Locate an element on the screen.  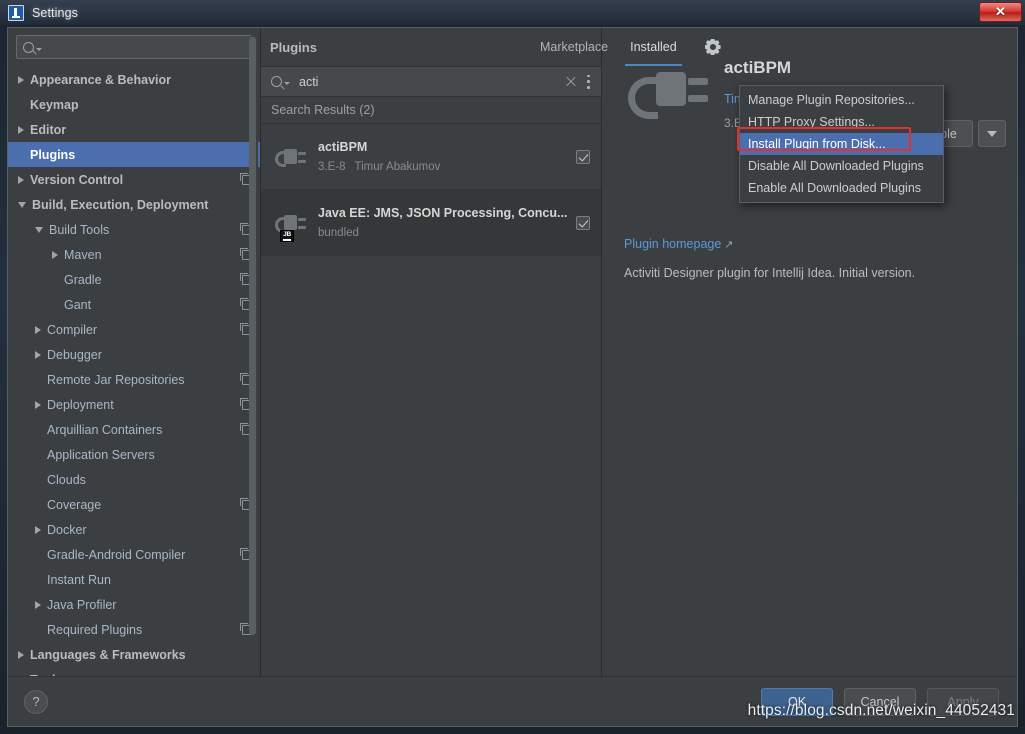
sidebar-item-coverage: Coverage is located at coordinates (134, 504).